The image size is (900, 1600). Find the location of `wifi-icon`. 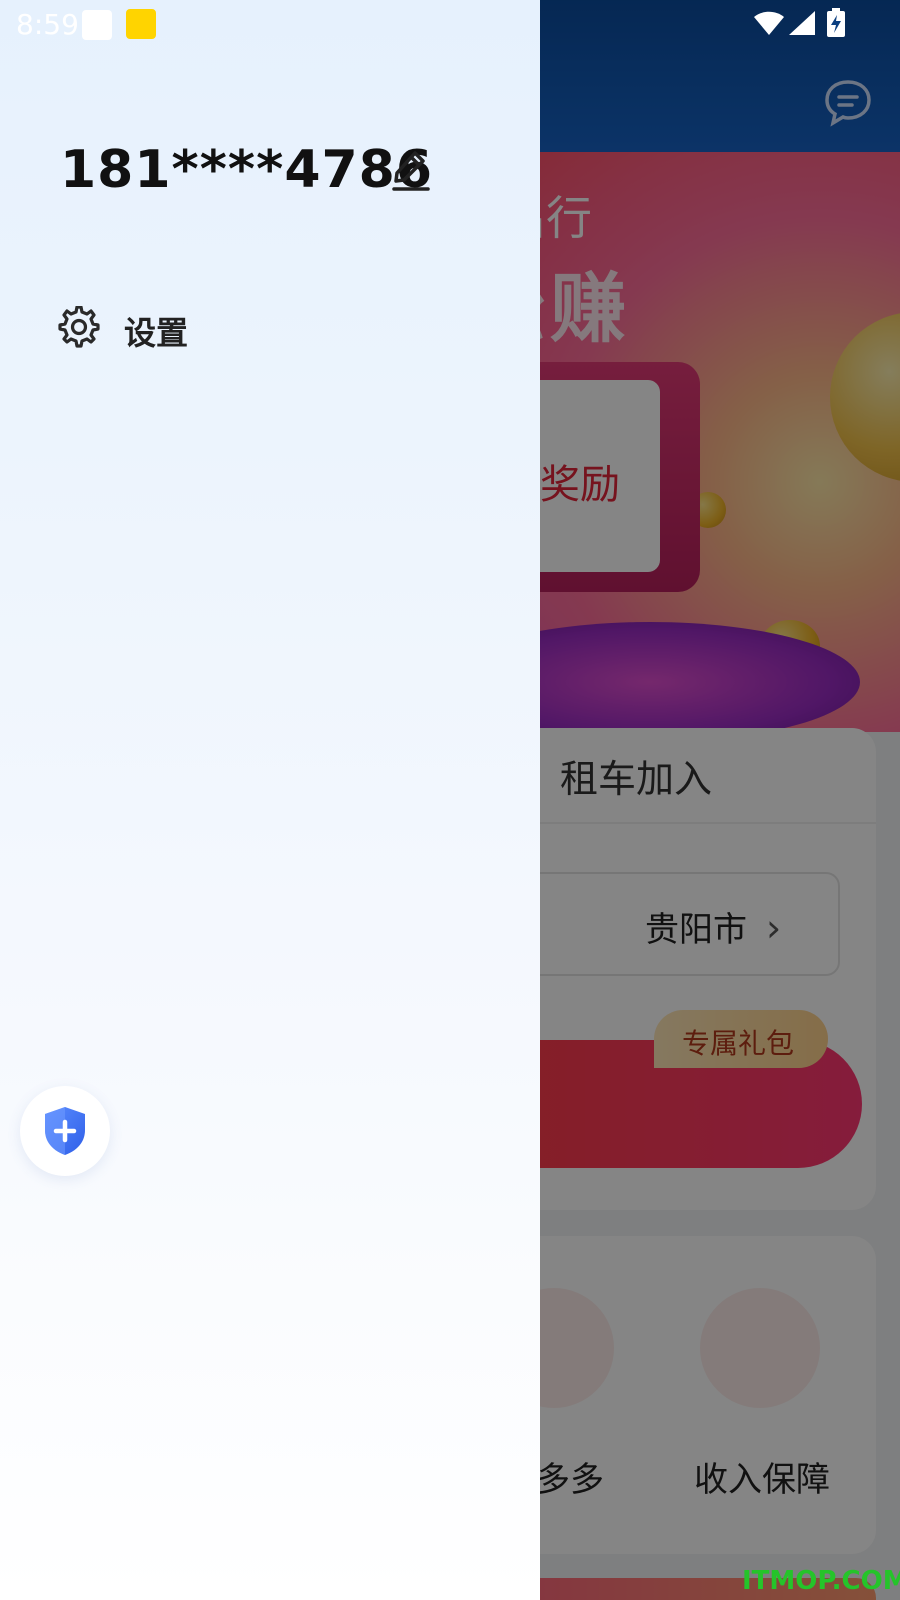

wifi-icon is located at coordinates (769, 23).